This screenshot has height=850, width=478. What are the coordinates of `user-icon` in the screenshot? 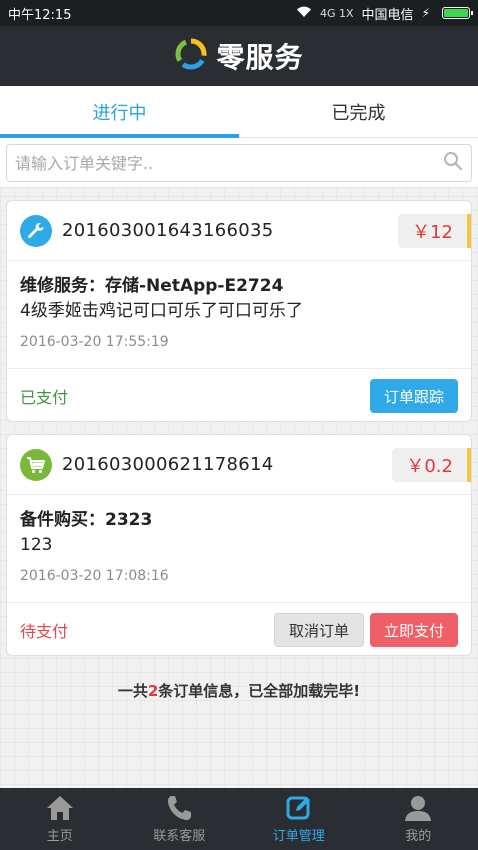 It's located at (418, 808).